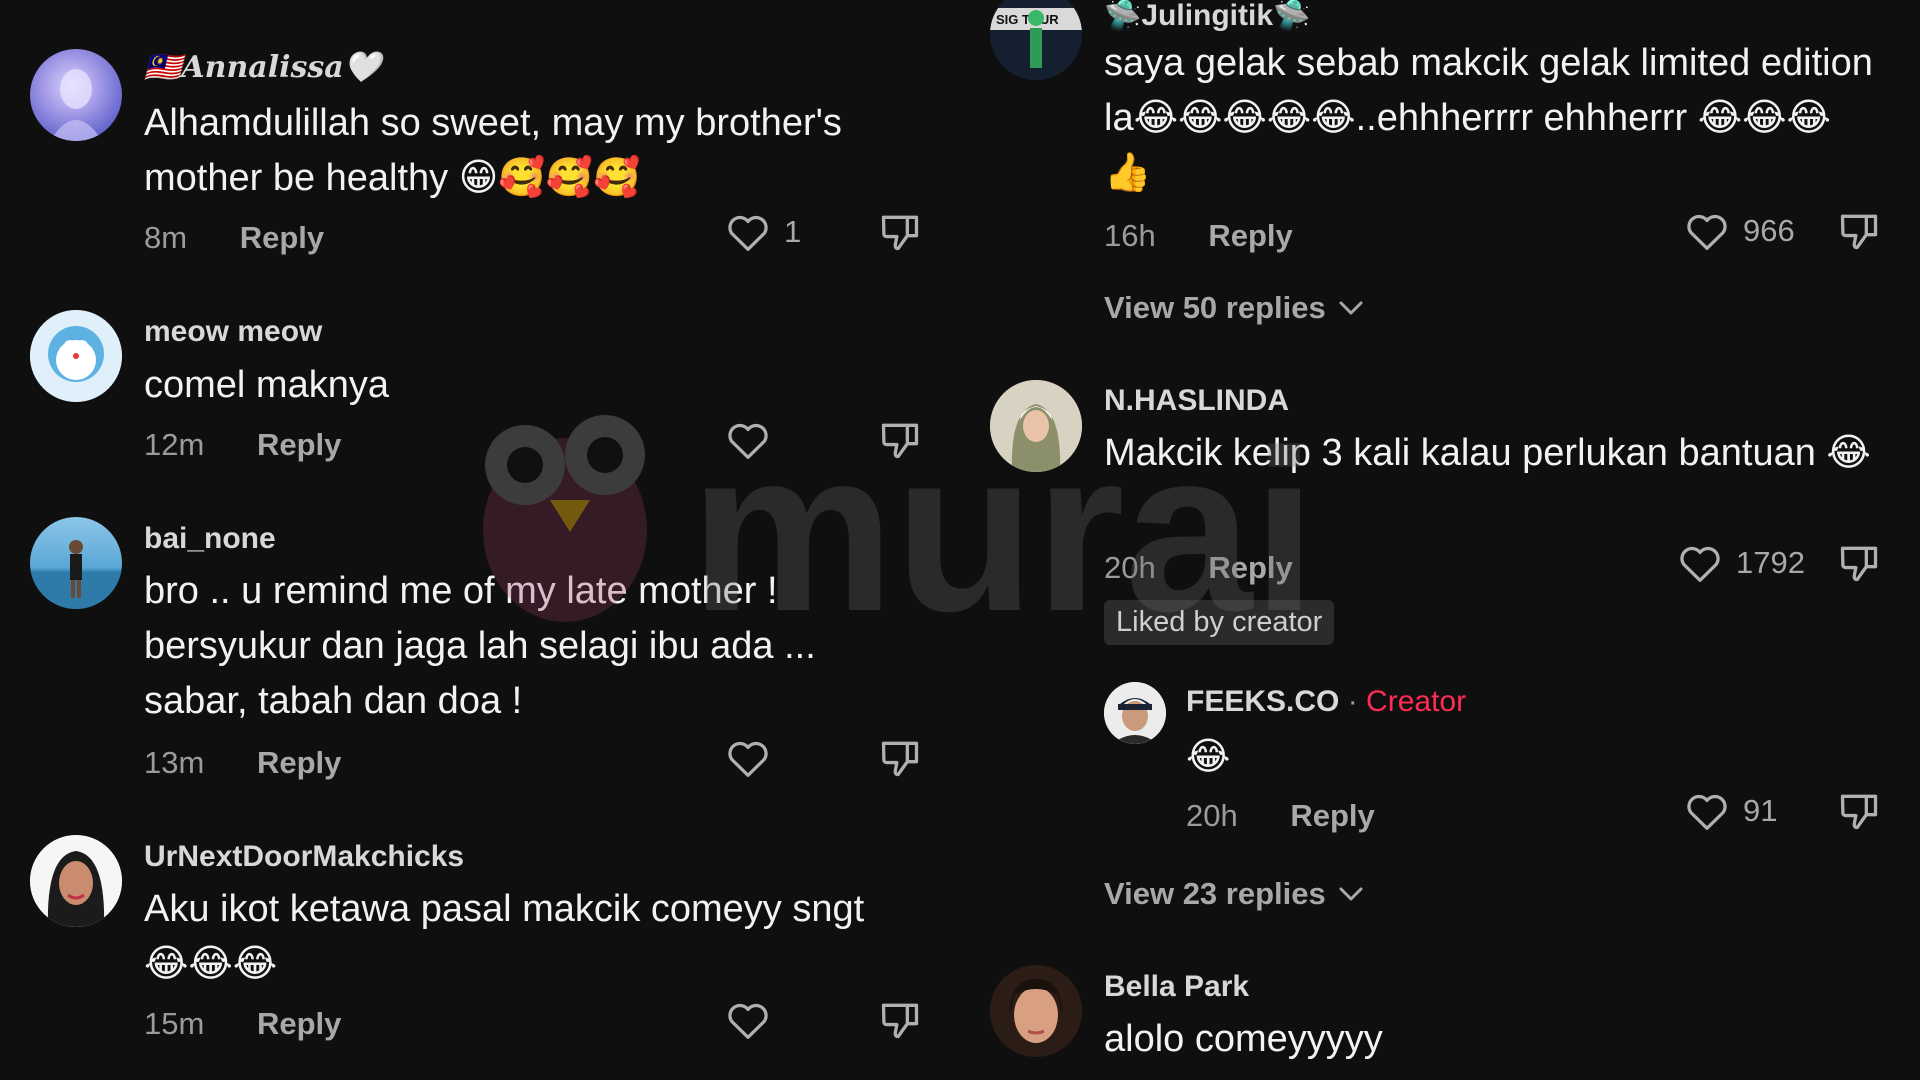  Describe the element at coordinates (242, 1024) in the screenshot. I see `comment-meta: 15m Reply` at that location.